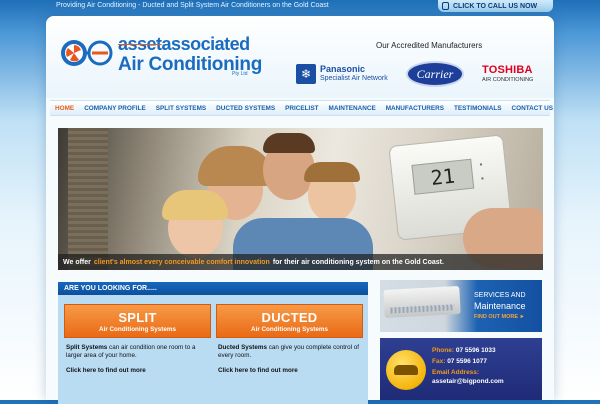  Describe the element at coordinates (137, 317) in the screenshot. I see `split-title: SPLIT` at that location.